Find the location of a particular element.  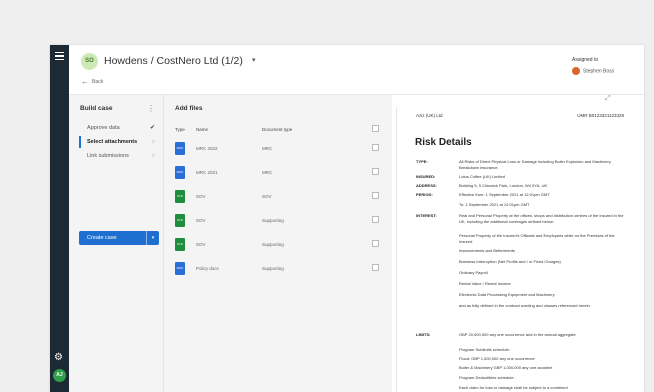

create-case-label: Create case is located at coordinates (102, 238).